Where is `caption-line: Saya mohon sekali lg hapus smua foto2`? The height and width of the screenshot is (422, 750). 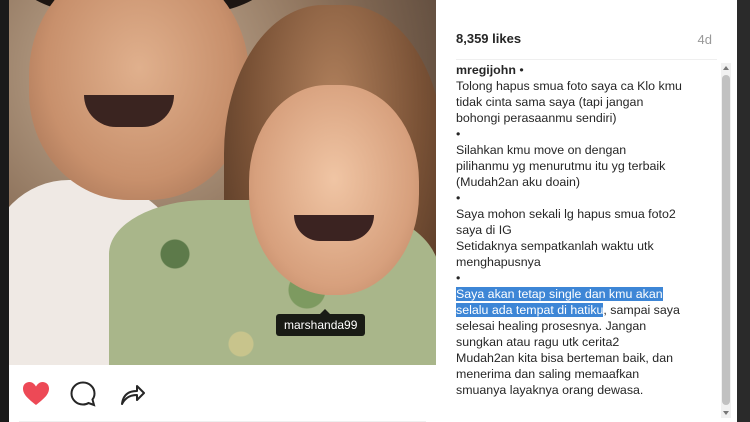 caption-line: Saya mohon sekali lg hapus smua foto2 is located at coordinates (566, 214).